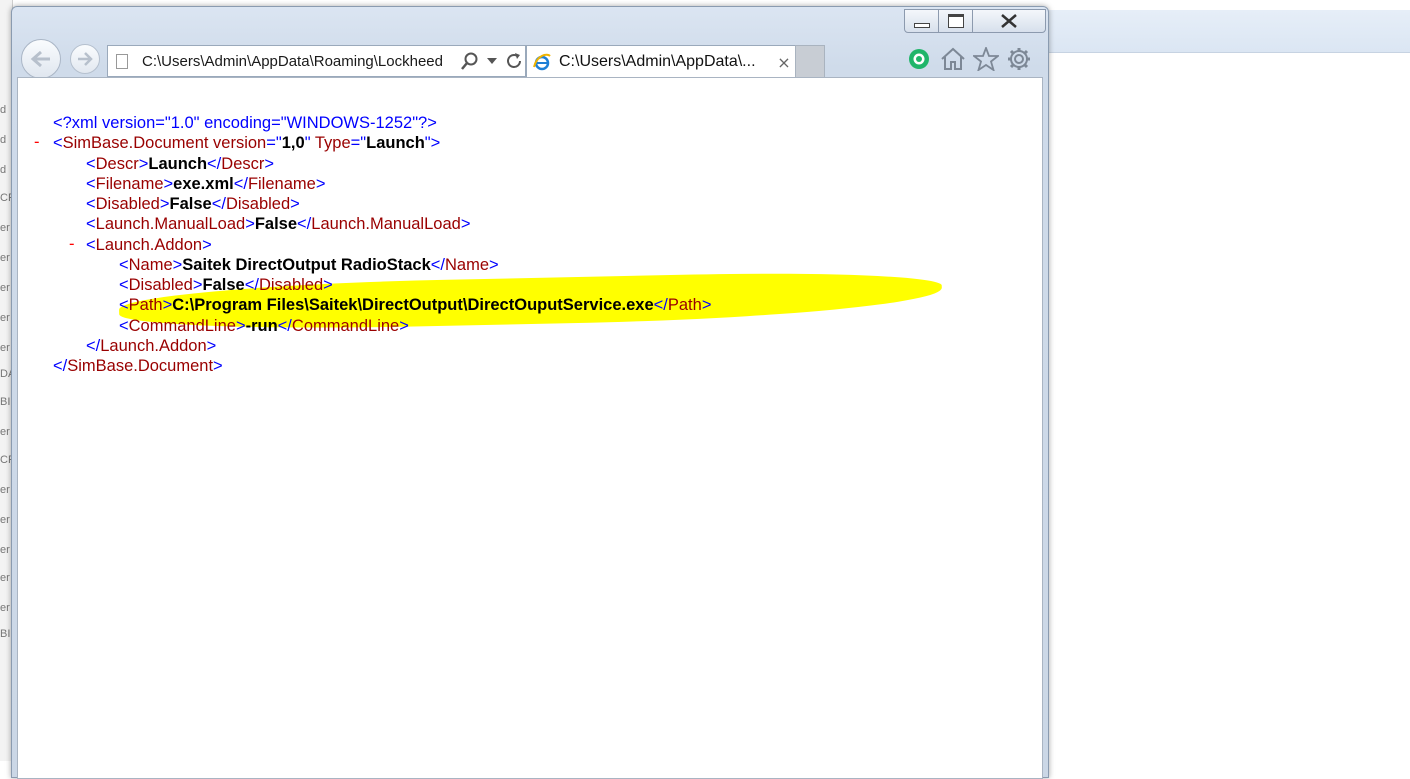 This screenshot has width=1410, height=779. I want to click on home-icon, so click(953, 58).